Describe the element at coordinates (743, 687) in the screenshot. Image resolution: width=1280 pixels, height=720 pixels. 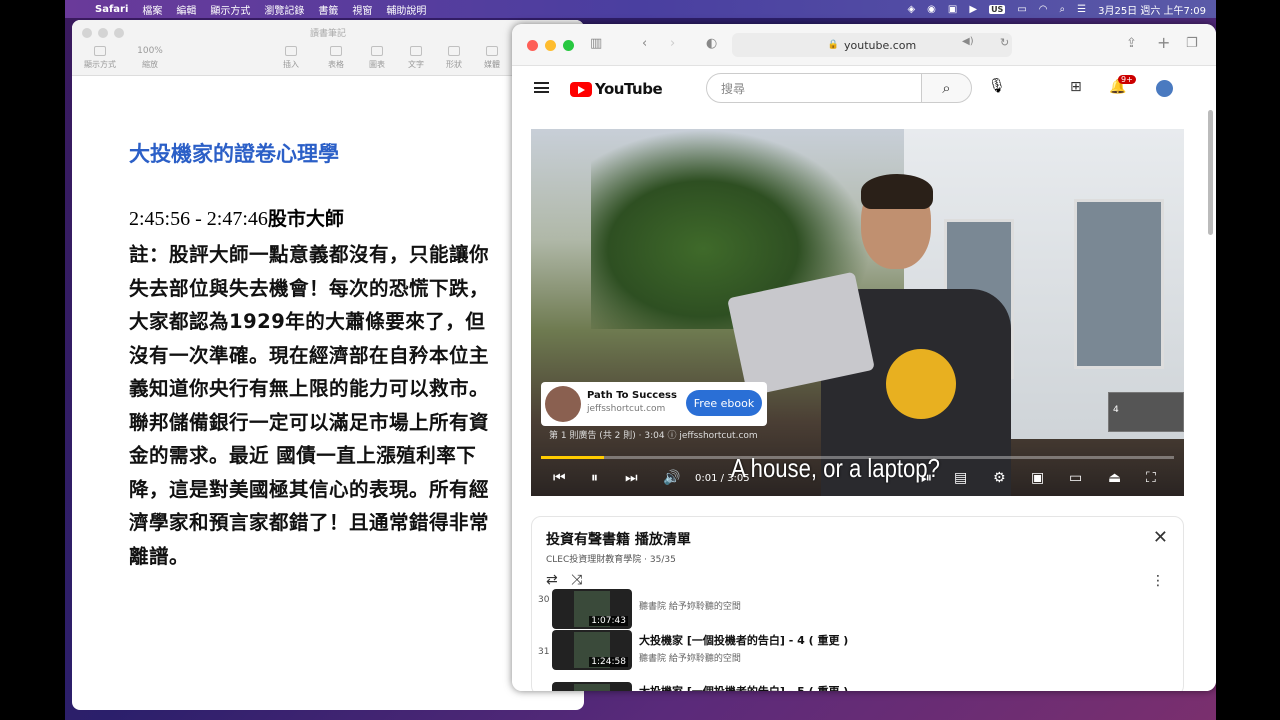
I see `playlist-item-title: 大投機家 [一個投機者的告白] - 5 ( 重更 )` at that location.